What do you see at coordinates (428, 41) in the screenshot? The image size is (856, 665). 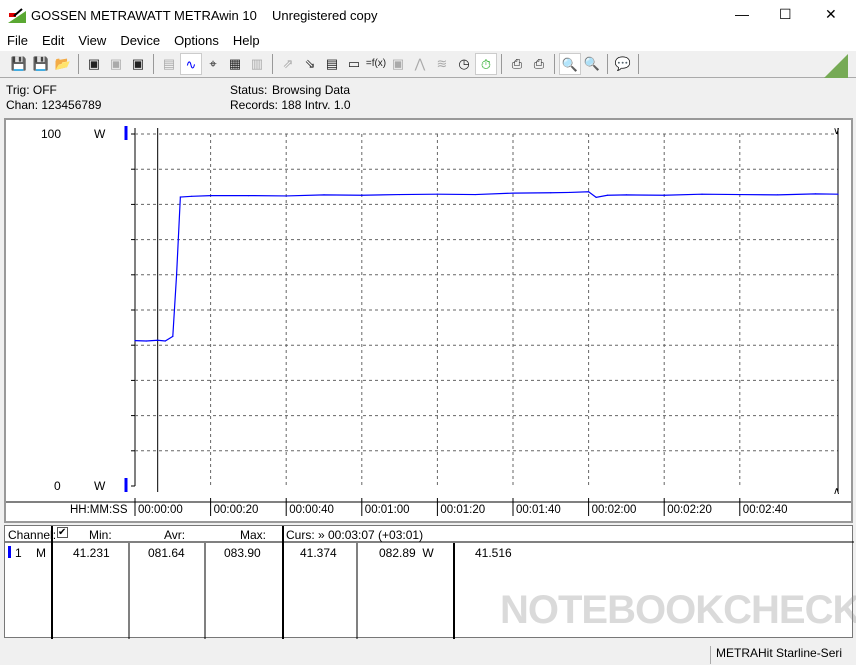 I see `menu-bar: File Edit View Device Options Help` at bounding box center [428, 41].